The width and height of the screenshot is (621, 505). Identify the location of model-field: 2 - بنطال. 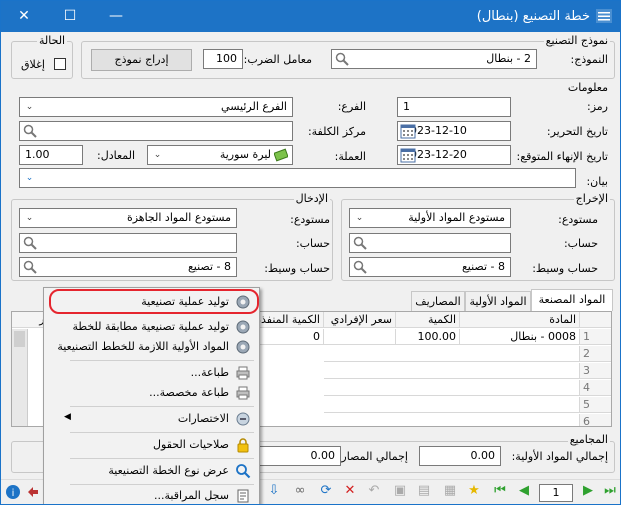
(434, 59).